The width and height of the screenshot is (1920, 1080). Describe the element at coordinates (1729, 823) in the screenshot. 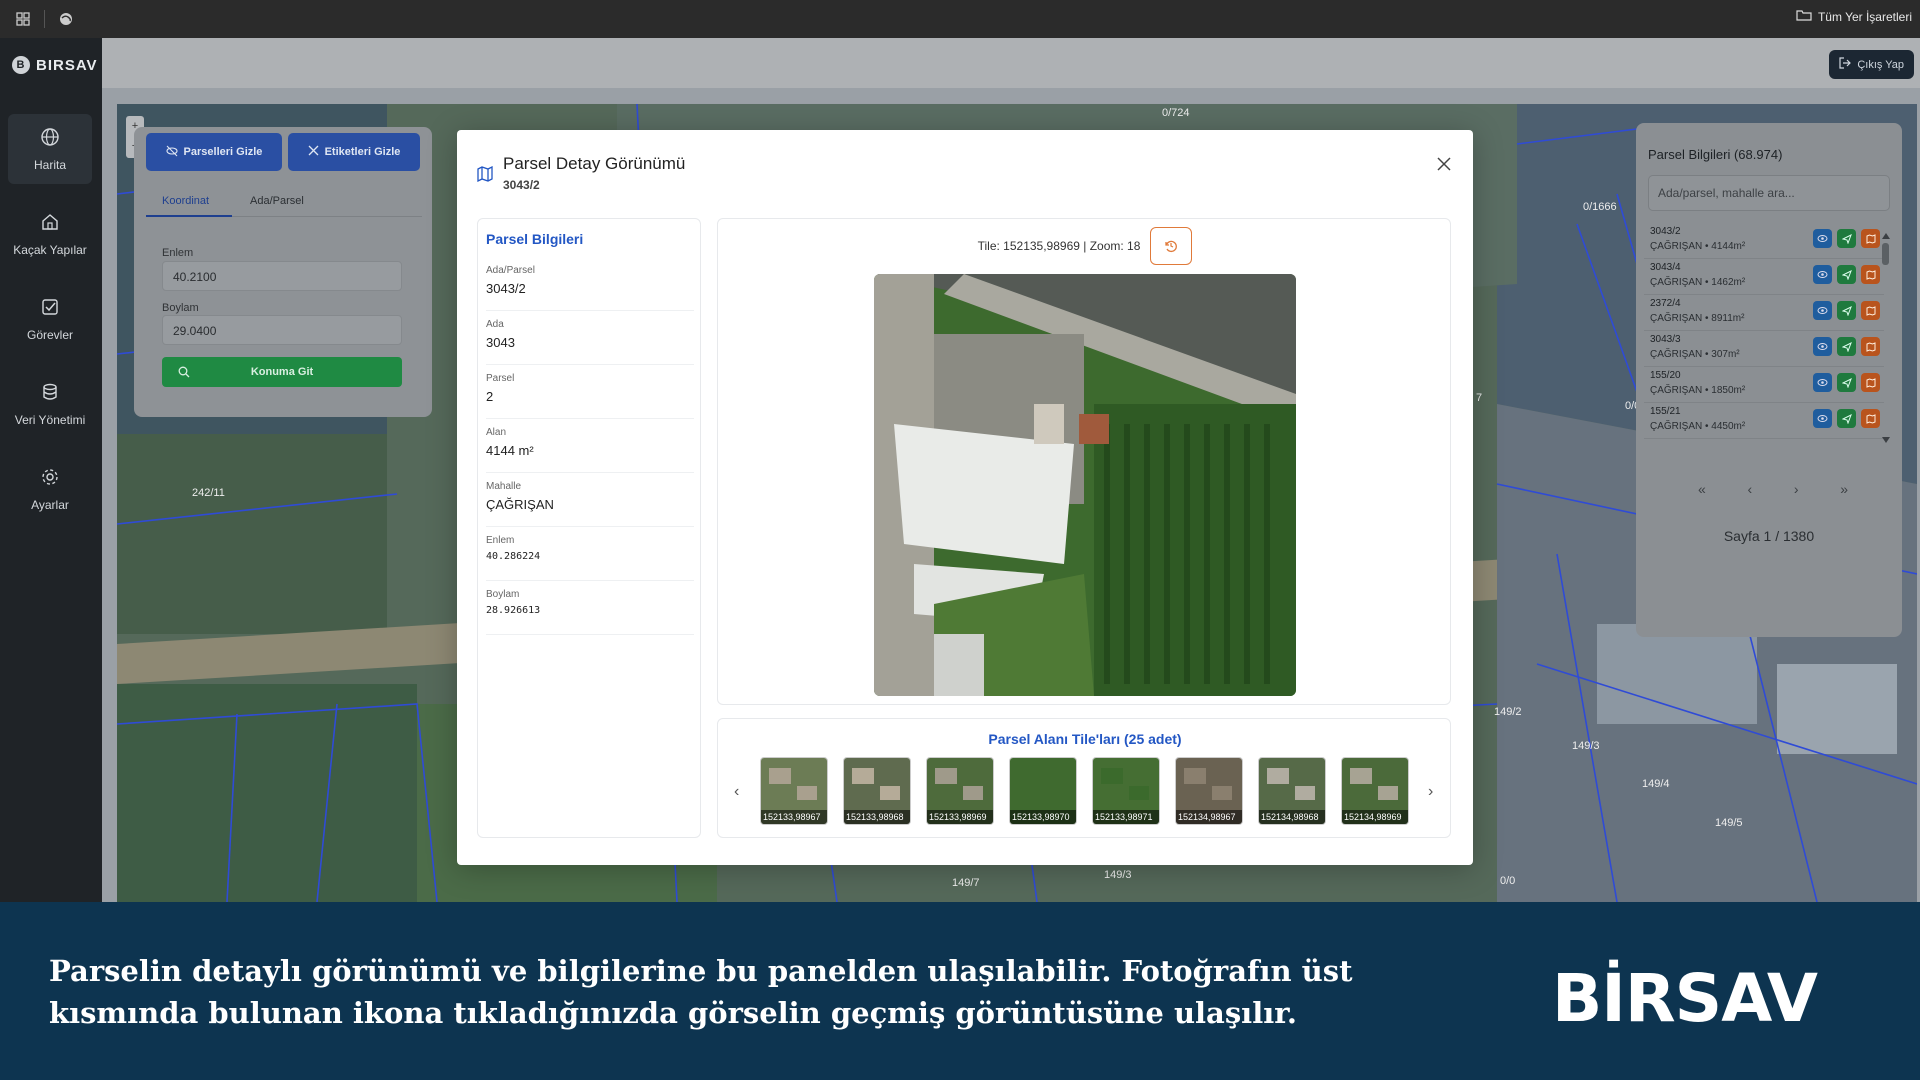

I see `svg-text: 149/5` at that location.